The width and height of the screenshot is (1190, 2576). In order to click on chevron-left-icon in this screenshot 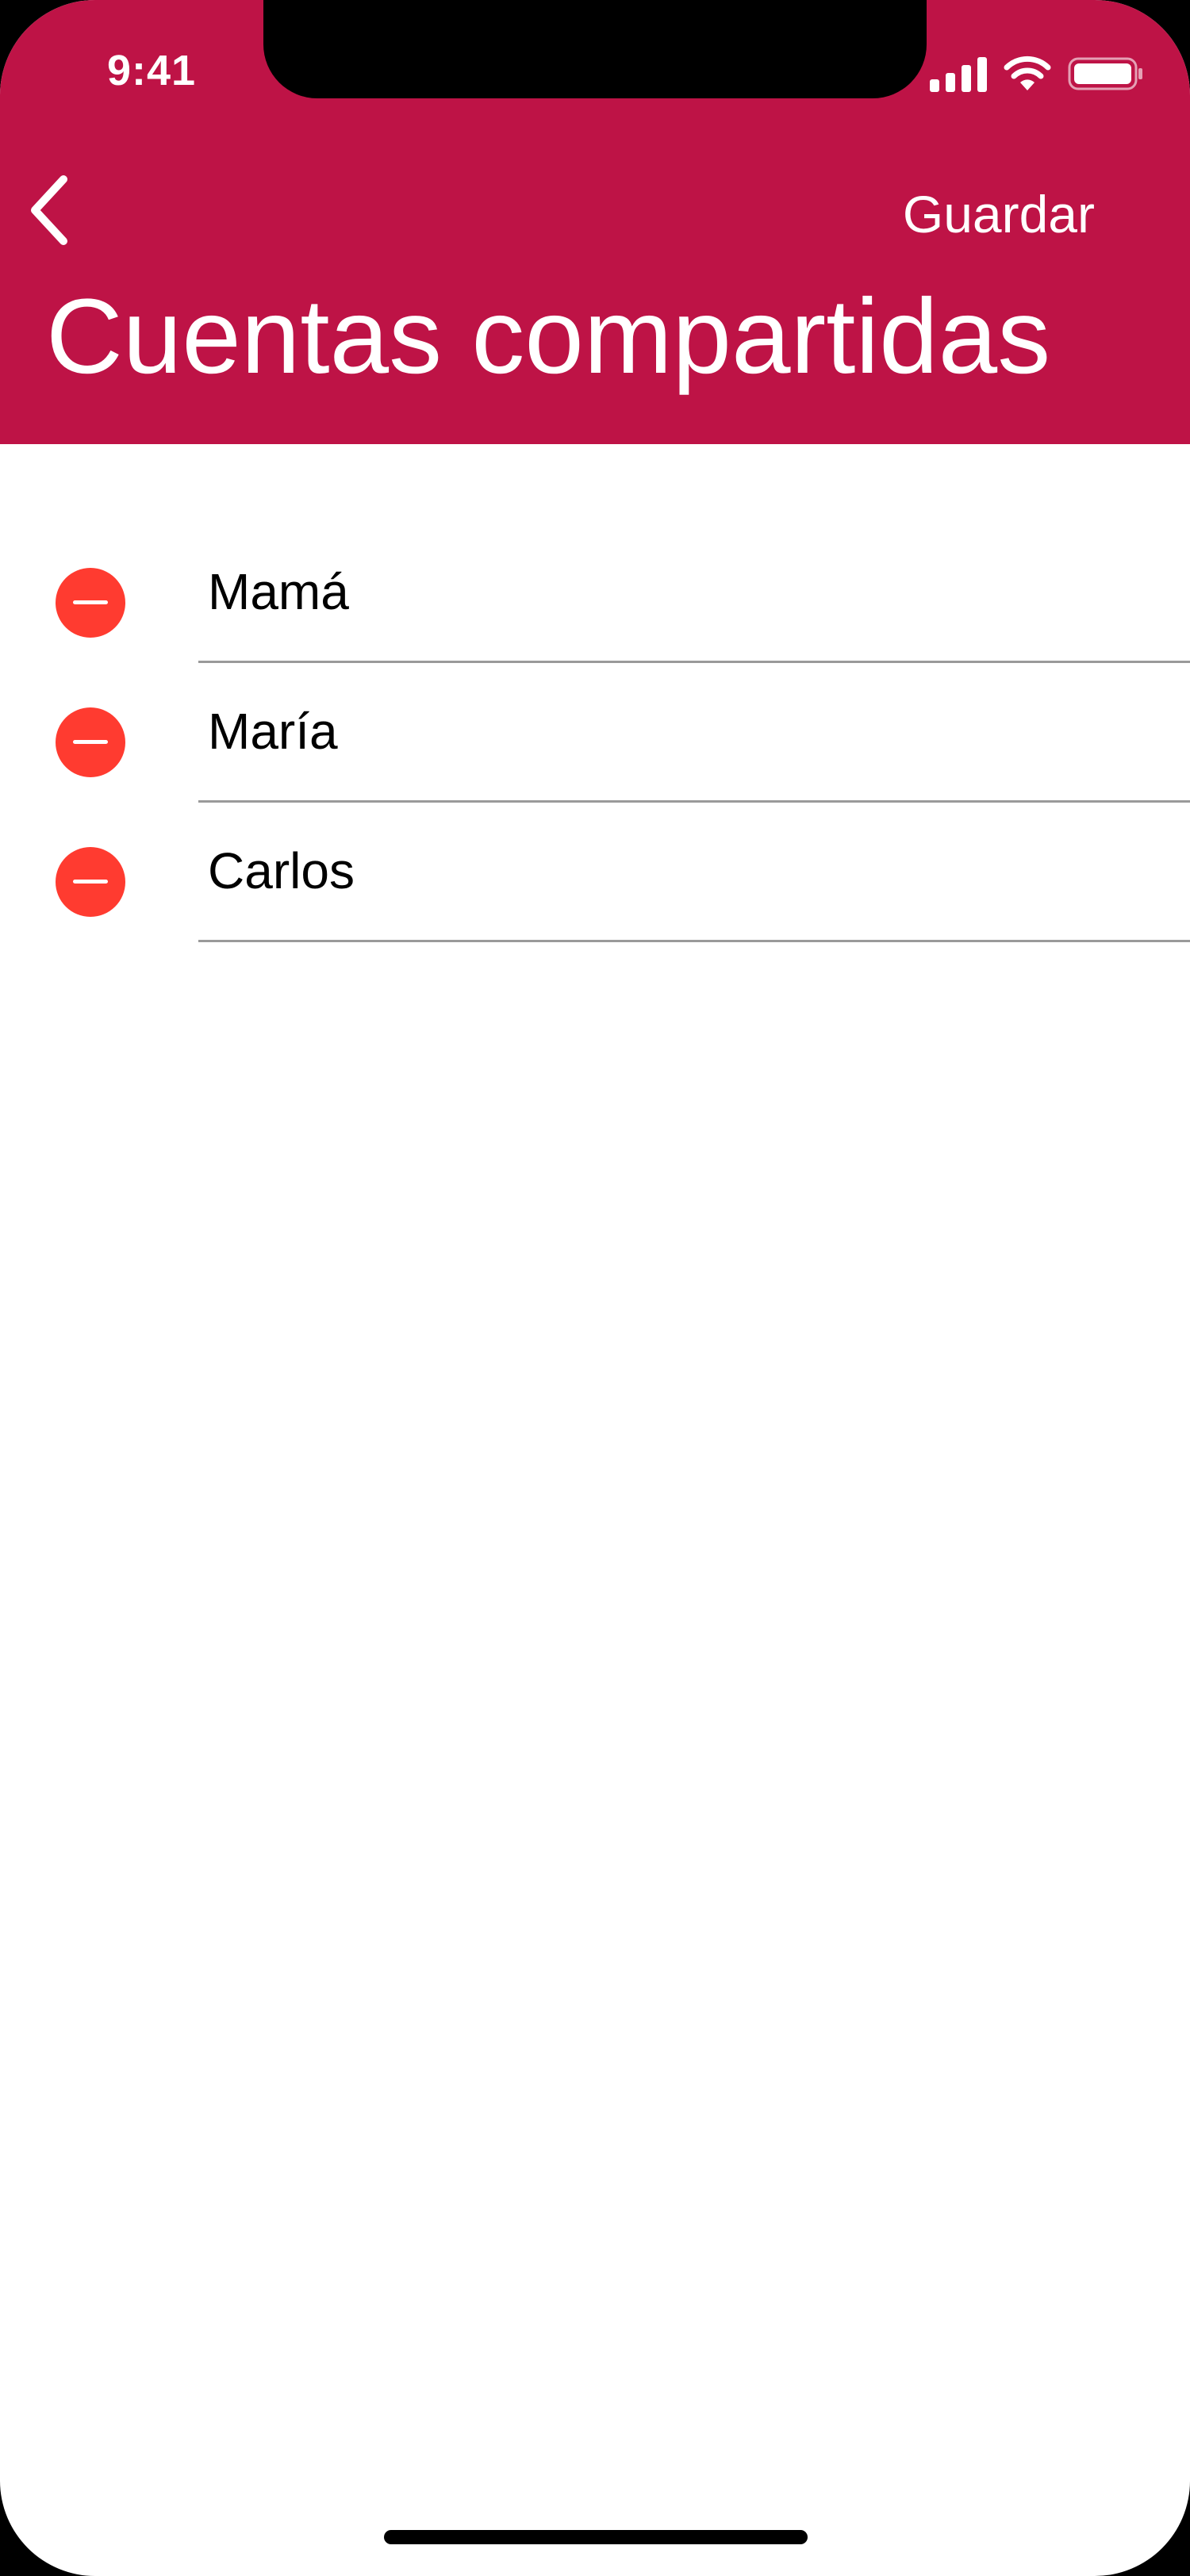, I will do `click(49, 210)`.